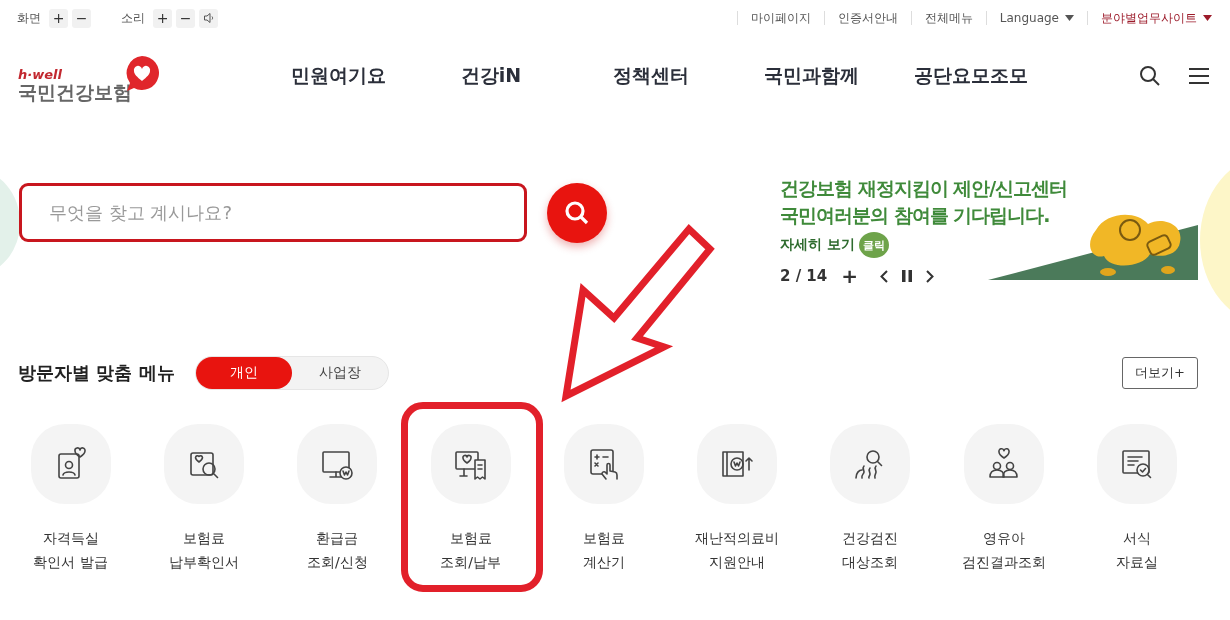 The height and width of the screenshot is (620, 1230). What do you see at coordinates (849, 276) in the screenshot?
I see `add-button: +` at bounding box center [849, 276].